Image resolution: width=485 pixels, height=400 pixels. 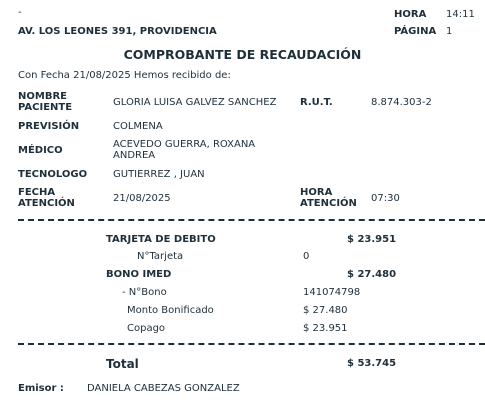 I want to click on copago-label: Copago, so click(x=146, y=328).